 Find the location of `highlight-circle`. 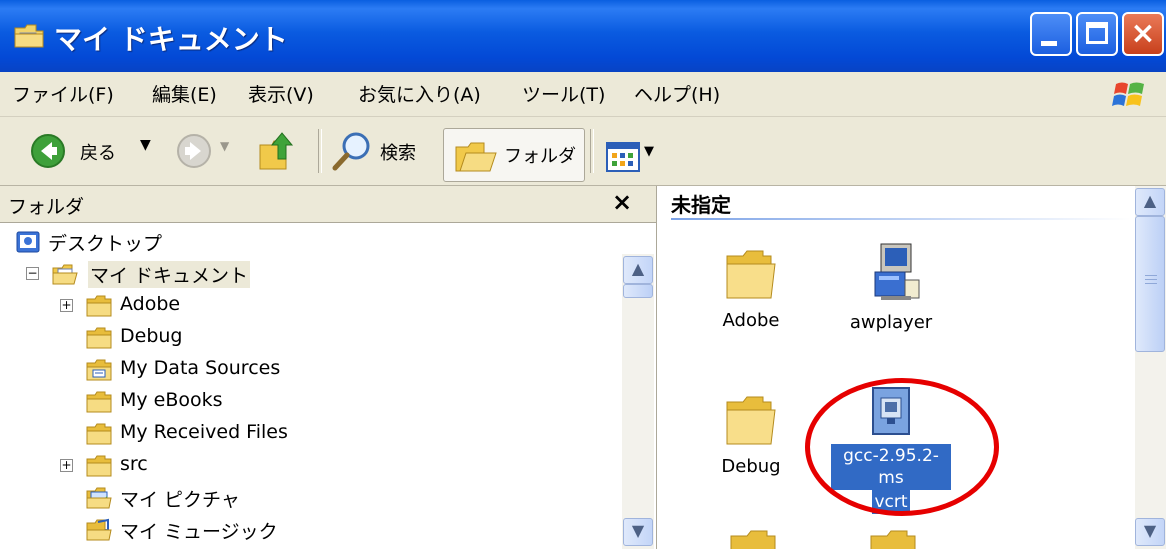

highlight-circle is located at coordinates (902, 447).